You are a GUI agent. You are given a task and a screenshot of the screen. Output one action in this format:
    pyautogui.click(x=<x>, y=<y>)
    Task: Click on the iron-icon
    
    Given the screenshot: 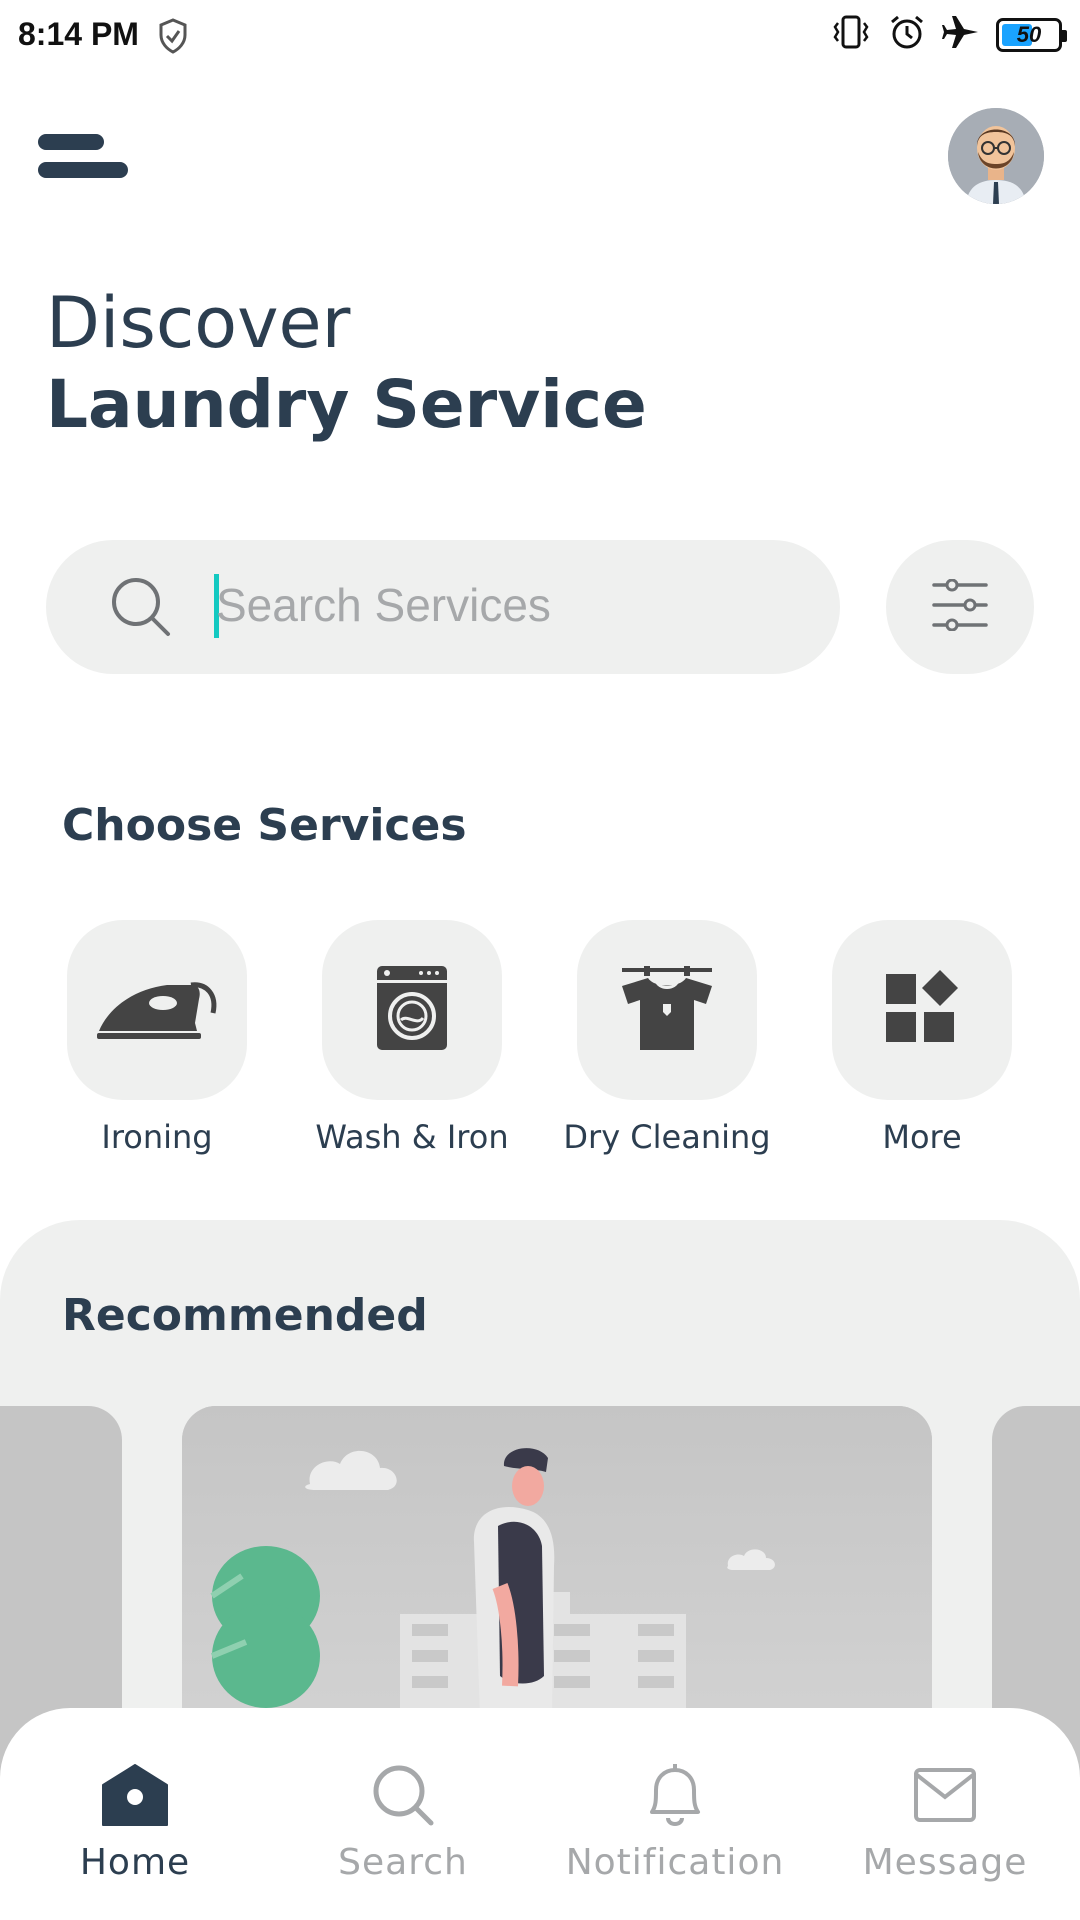 What is the action you would take?
    pyautogui.click(x=157, y=1010)
    